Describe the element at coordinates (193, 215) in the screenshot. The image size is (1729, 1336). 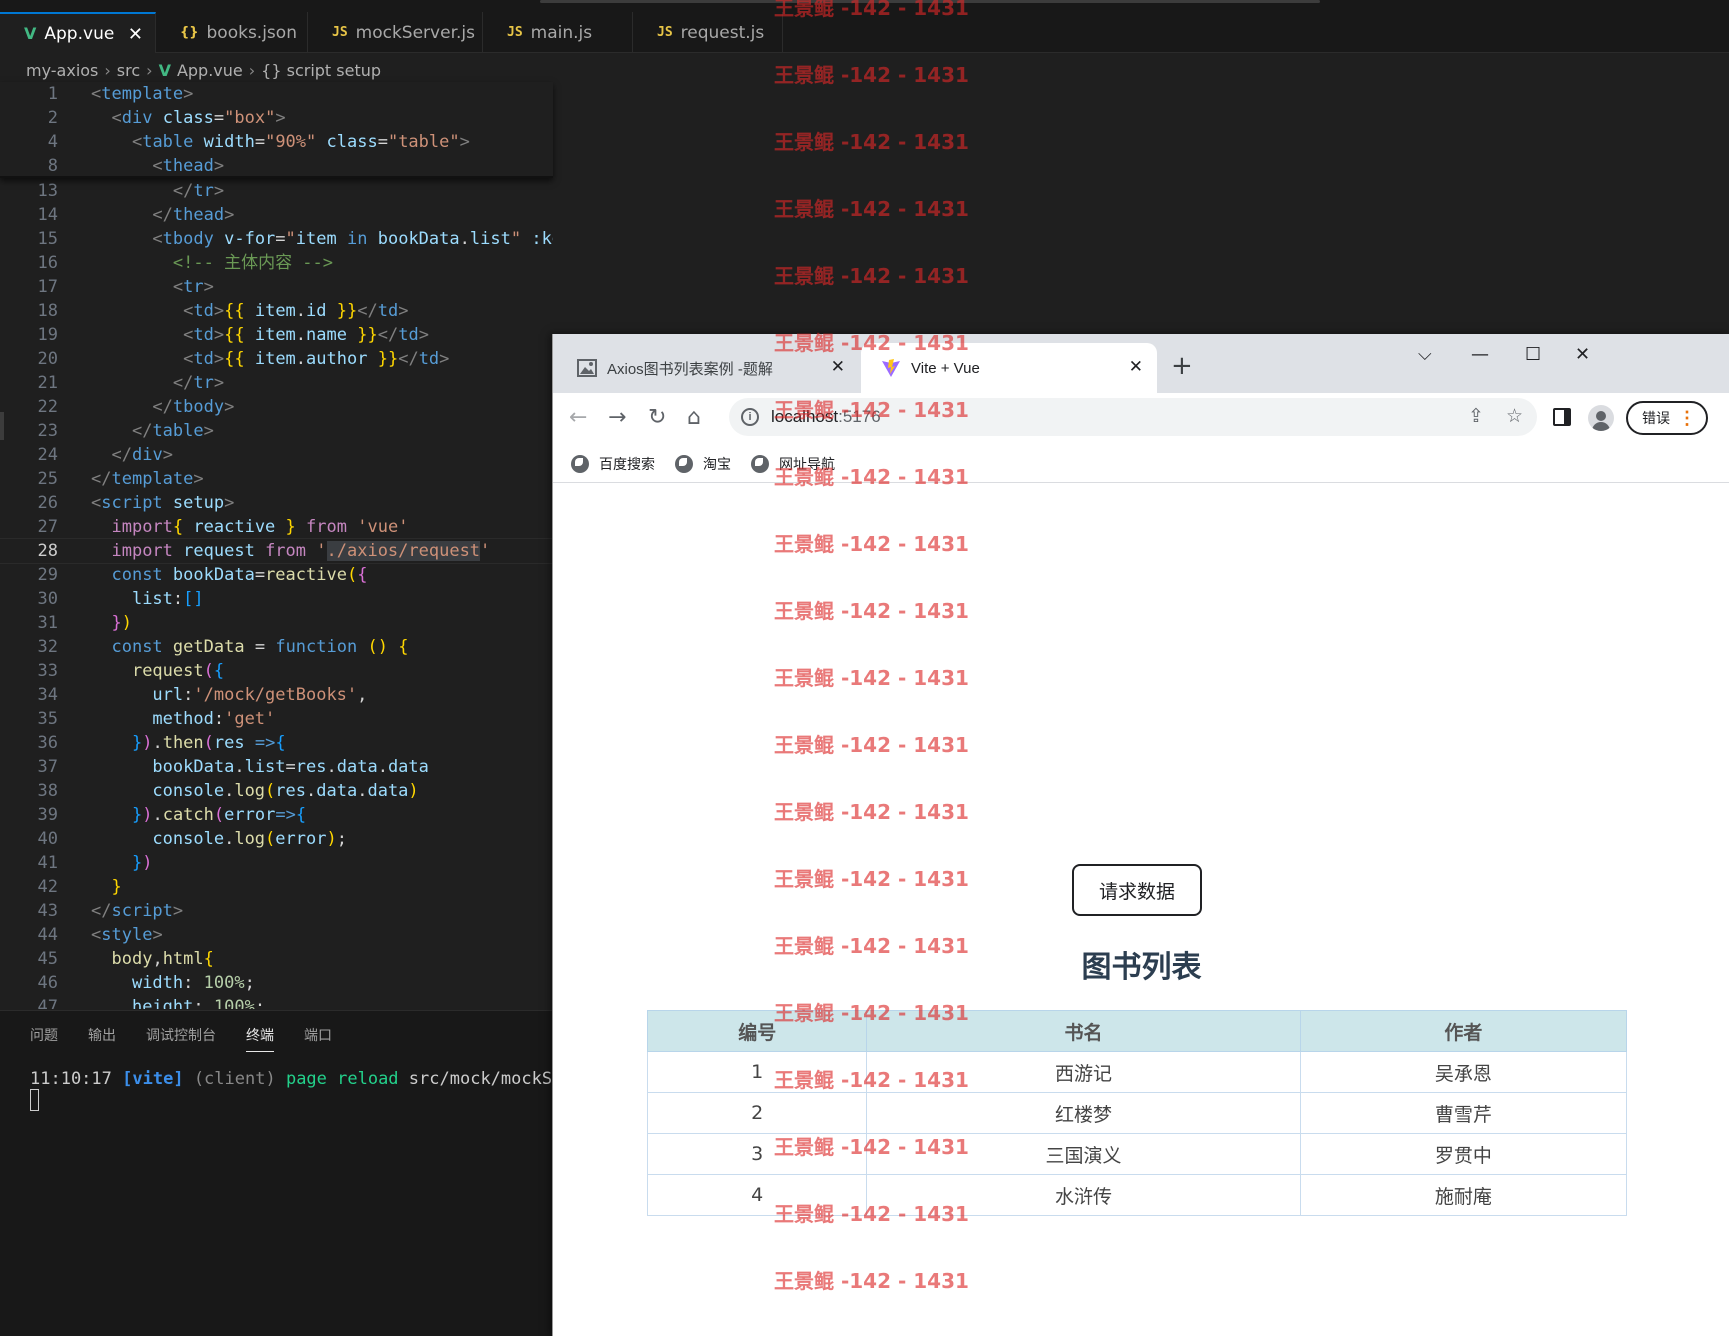
I see `code-text: </thead>` at that location.